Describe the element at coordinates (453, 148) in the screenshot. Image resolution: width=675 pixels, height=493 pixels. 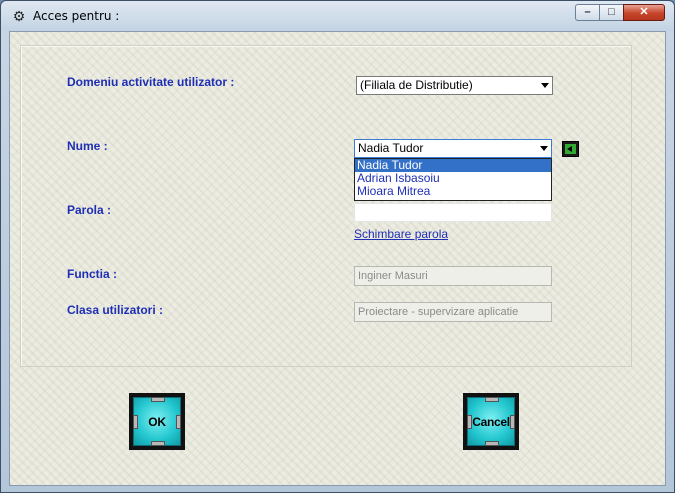
I see `nume-select: Nadia Tudor` at that location.